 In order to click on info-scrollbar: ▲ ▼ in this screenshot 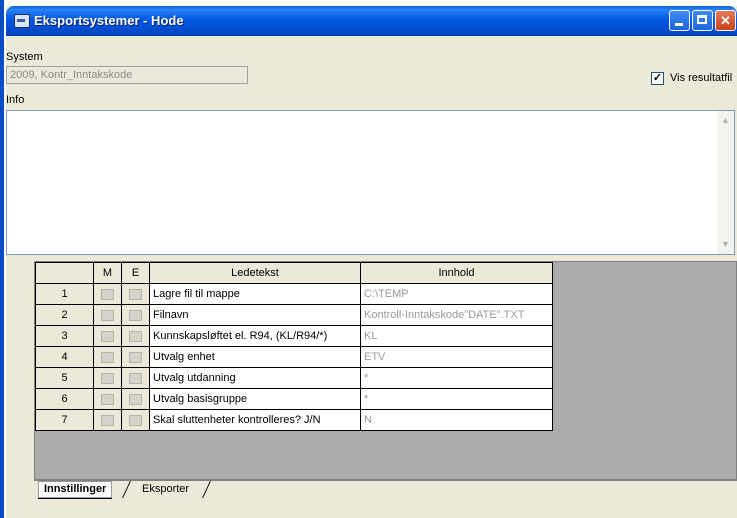, I will do `click(725, 182)`.